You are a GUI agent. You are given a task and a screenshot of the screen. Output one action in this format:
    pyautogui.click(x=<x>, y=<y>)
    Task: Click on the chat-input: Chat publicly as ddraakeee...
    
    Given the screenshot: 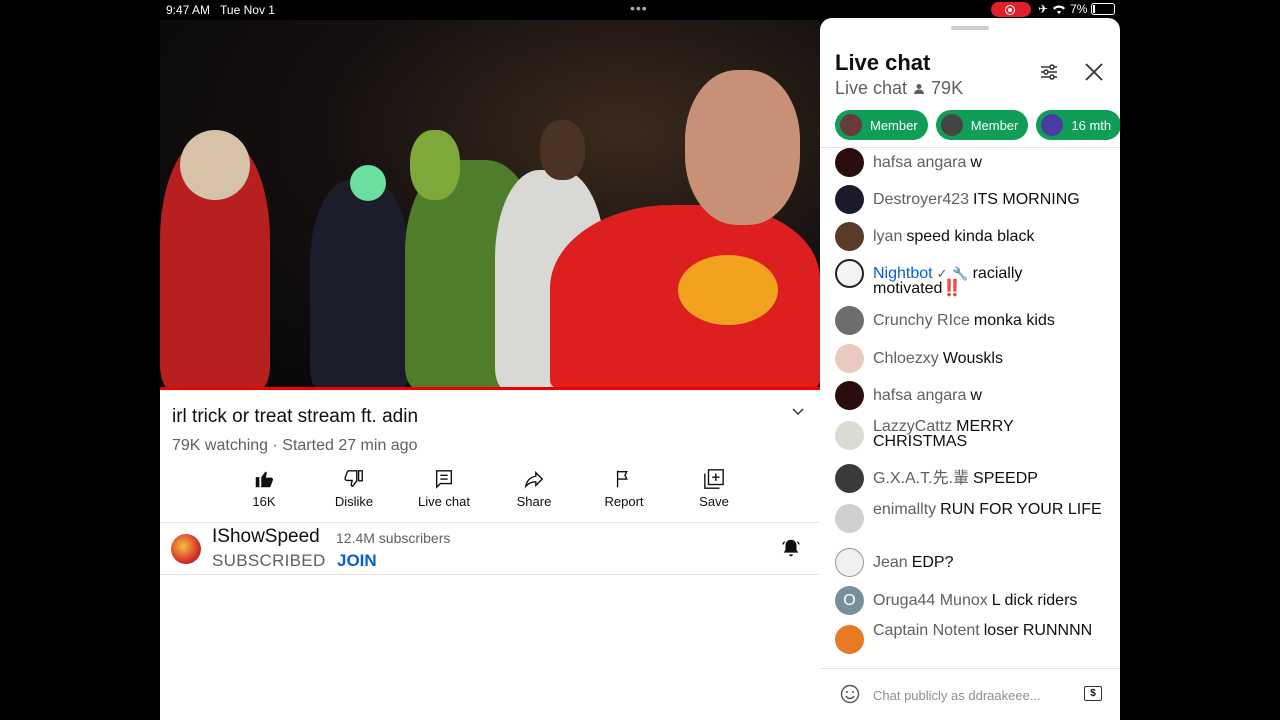 What is the action you would take?
    pyautogui.click(x=957, y=695)
    